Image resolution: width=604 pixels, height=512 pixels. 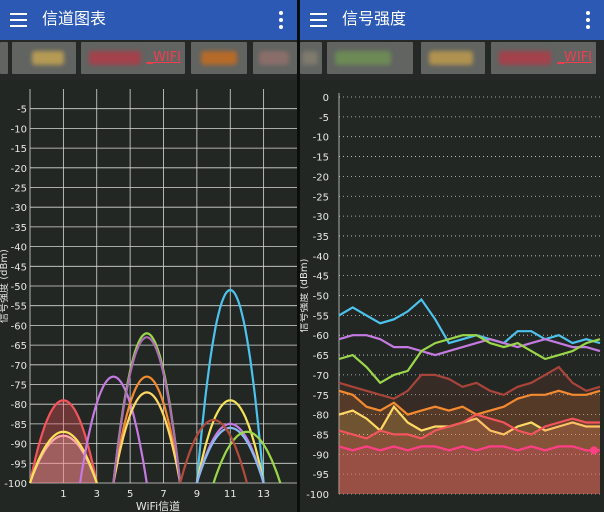 I want to click on page-title: 信号强度, so click(x=374, y=18).